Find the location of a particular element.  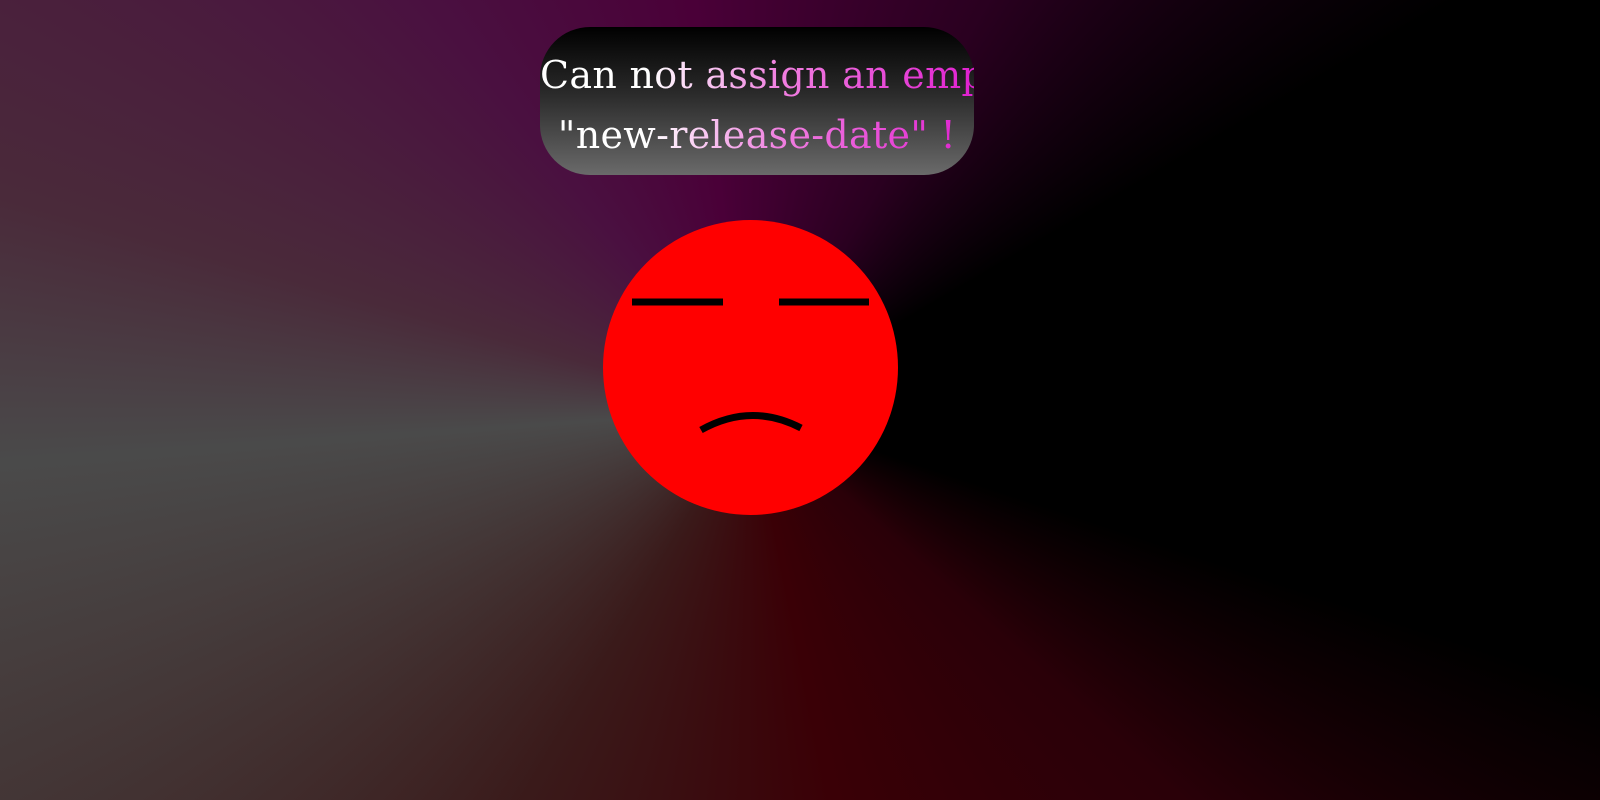

error-message-line-1: Can not assign an empty is located at coordinates (781, 75).